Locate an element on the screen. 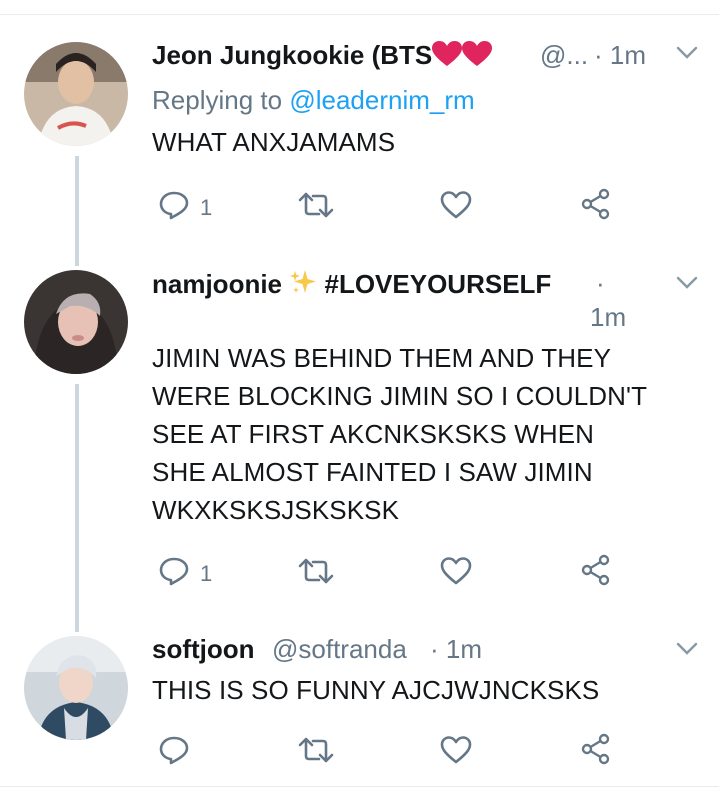 This screenshot has height=802, width=719. tweet-text-line: SEE AT FIRST AKCNKSKSKS WHEN is located at coordinates (373, 434).